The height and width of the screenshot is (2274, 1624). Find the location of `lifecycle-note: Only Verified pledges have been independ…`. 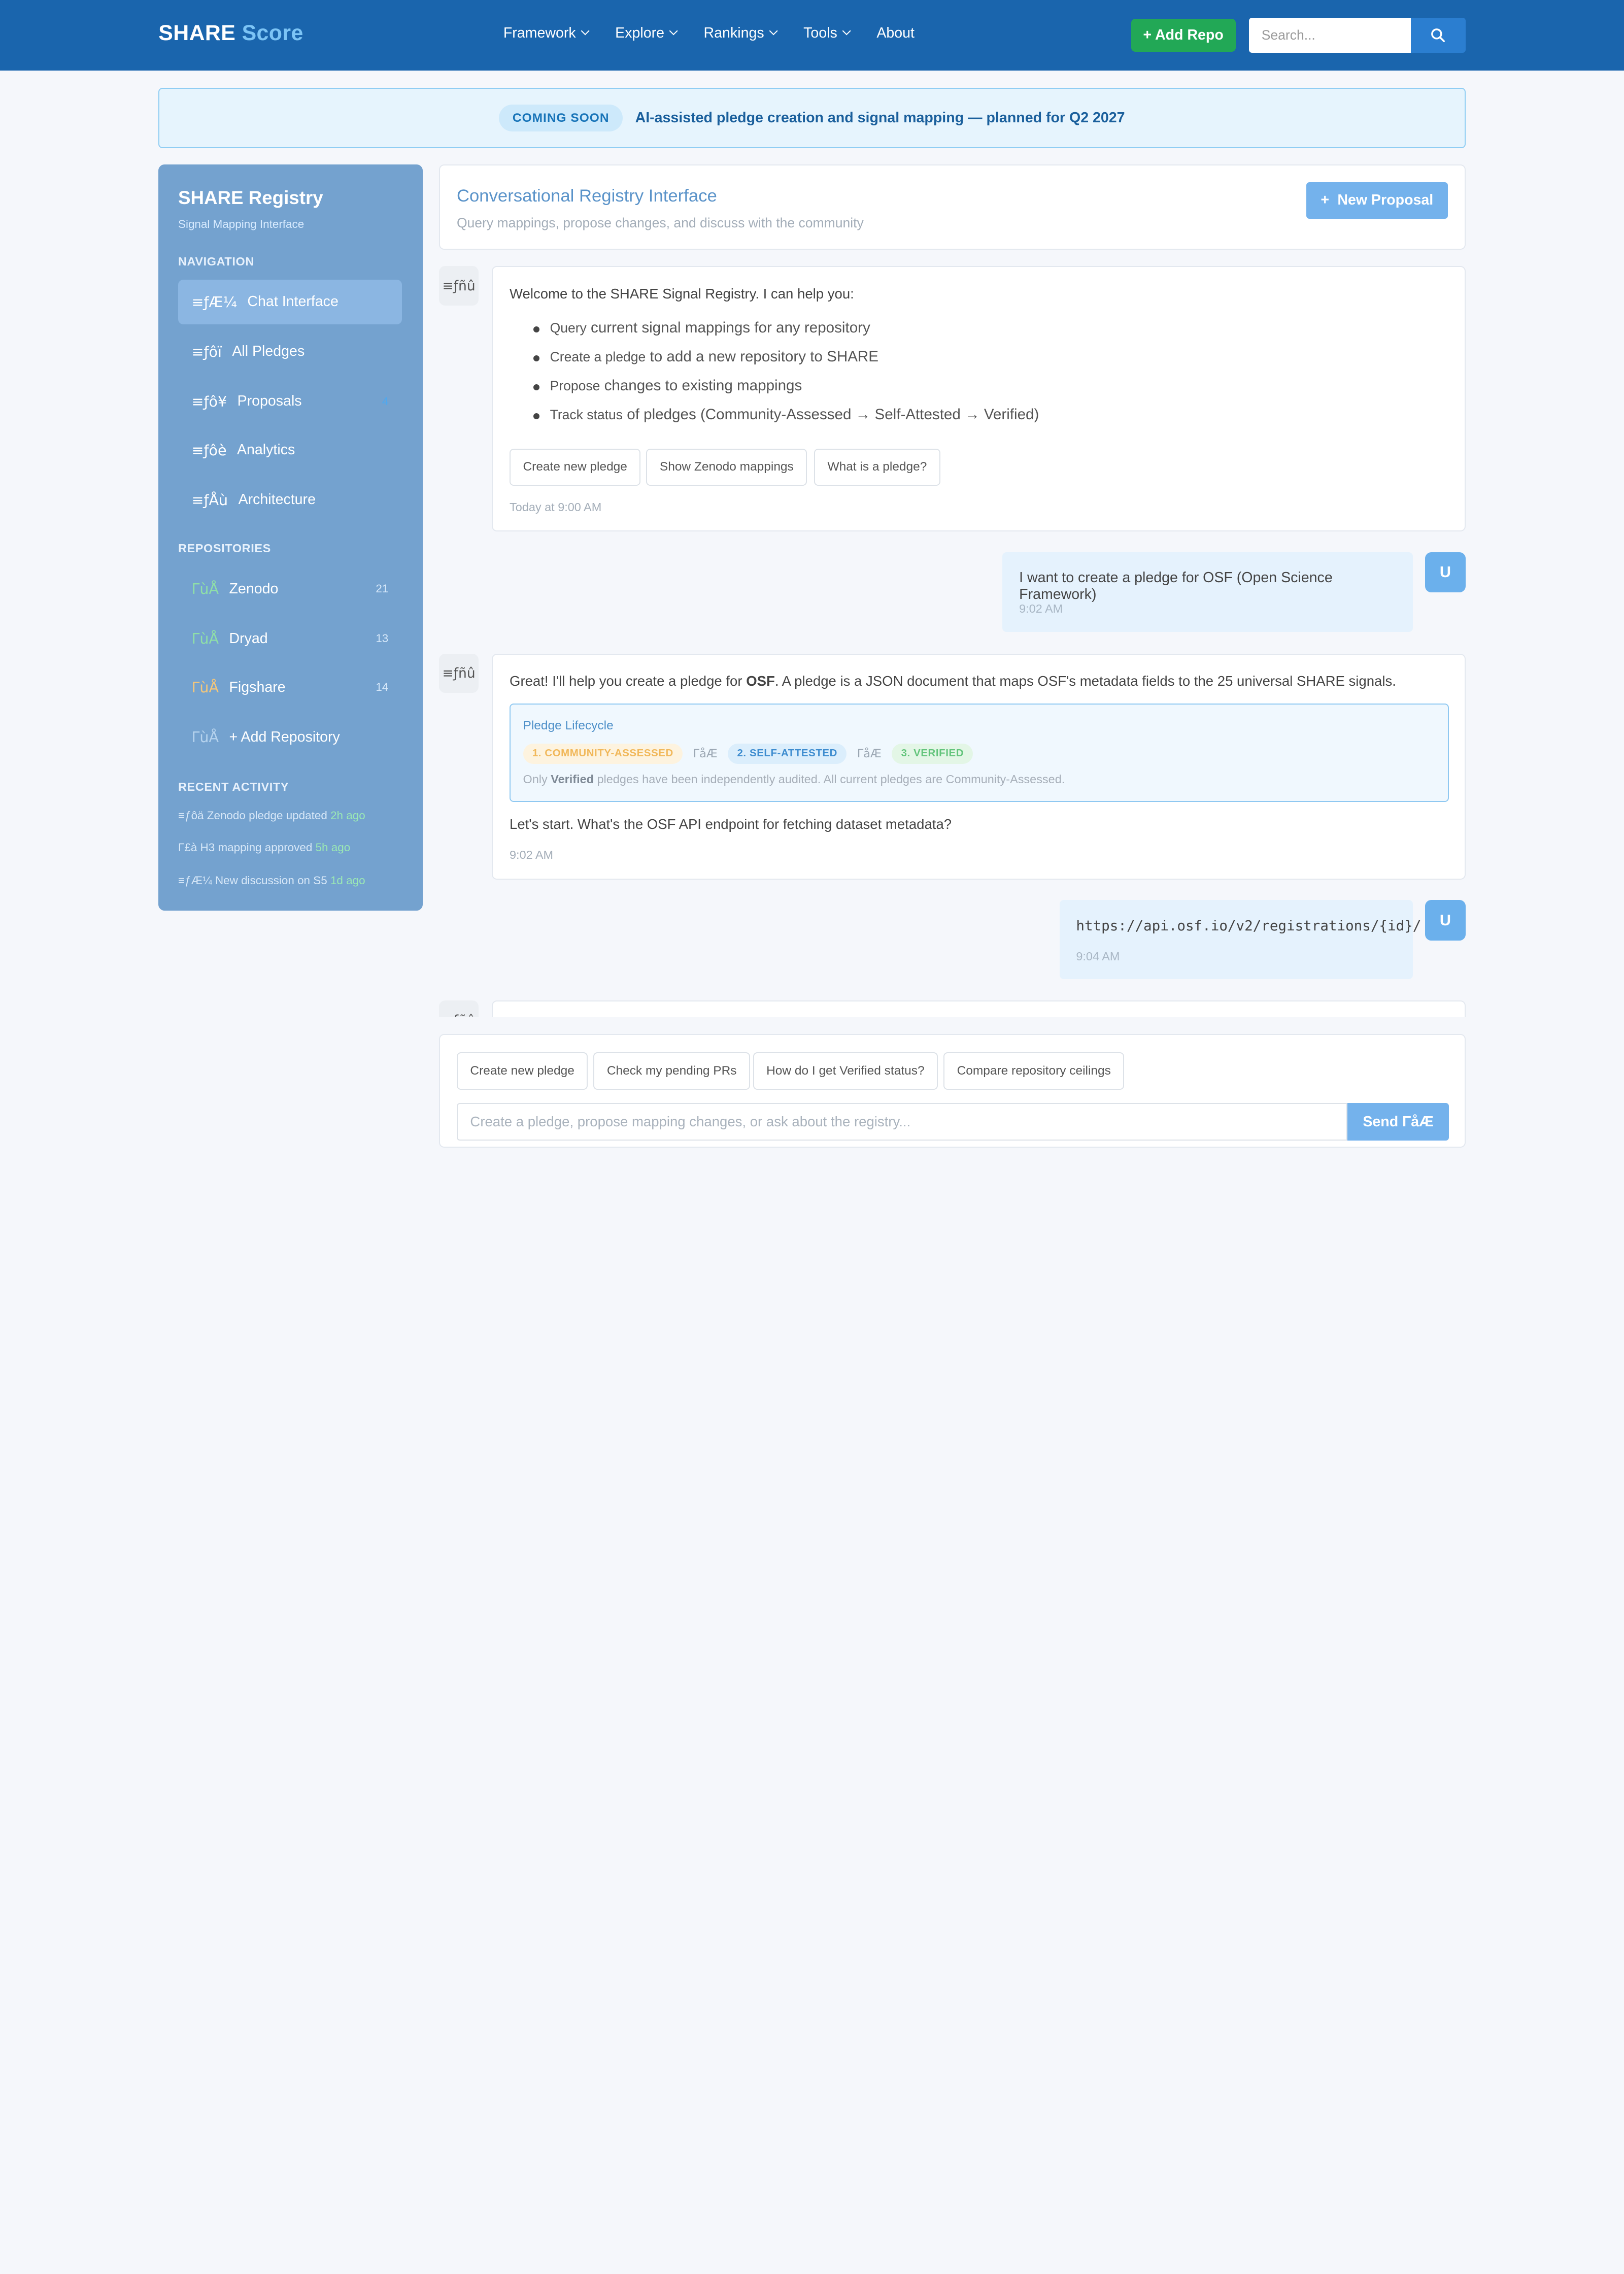

lifecycle-note: Only Verified pledges have been independ… is located at coordinates (794, 779).